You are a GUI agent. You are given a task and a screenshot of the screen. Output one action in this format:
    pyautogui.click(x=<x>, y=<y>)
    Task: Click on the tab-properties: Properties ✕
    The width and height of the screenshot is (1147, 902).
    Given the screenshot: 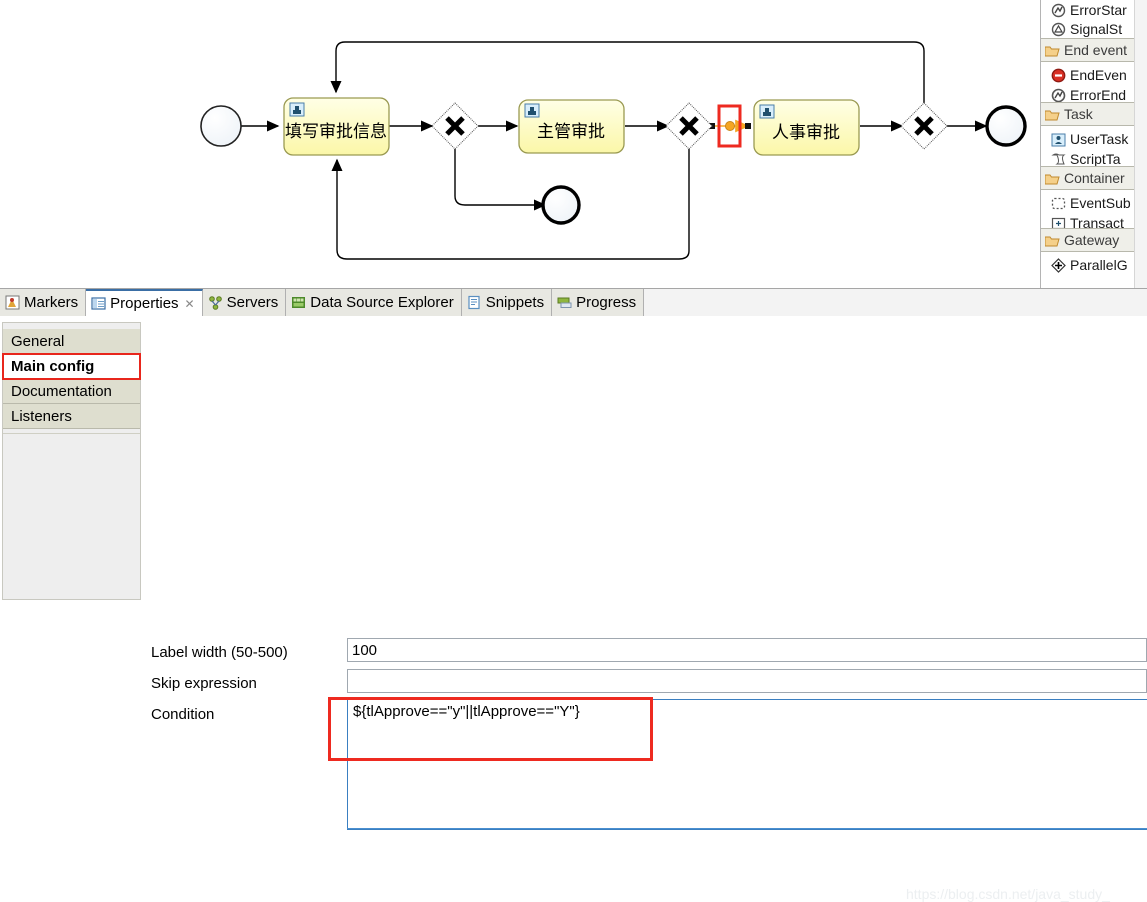 What is the action you would take?
    pyautogui.click(x=144, y=303)
    